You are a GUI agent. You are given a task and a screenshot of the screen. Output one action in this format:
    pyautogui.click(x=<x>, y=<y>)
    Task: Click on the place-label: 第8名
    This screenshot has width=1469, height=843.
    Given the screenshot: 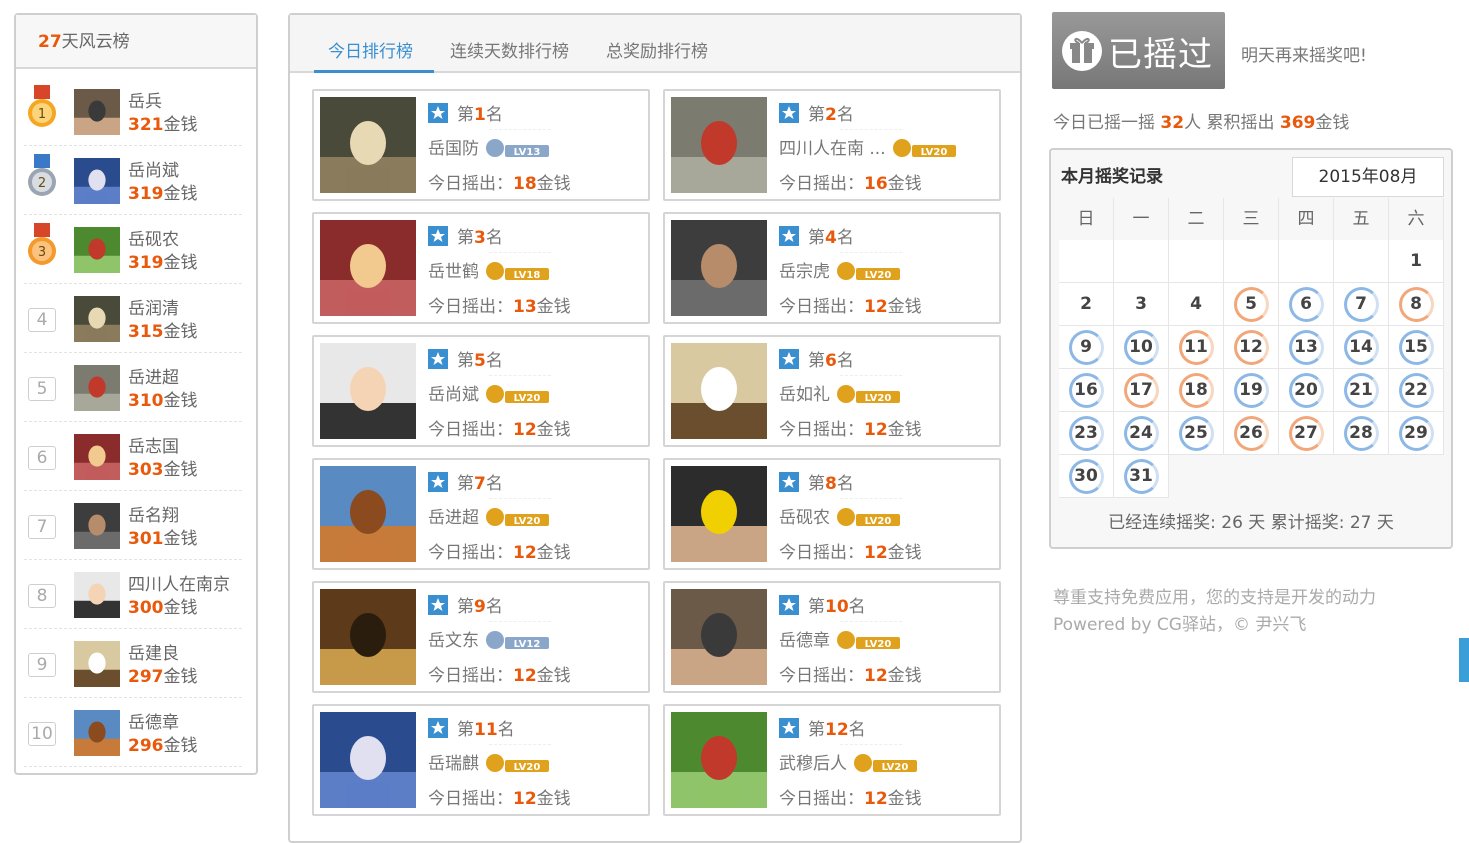 What is the action you would take?
    pyautogui.click(x=816, y=481)
    